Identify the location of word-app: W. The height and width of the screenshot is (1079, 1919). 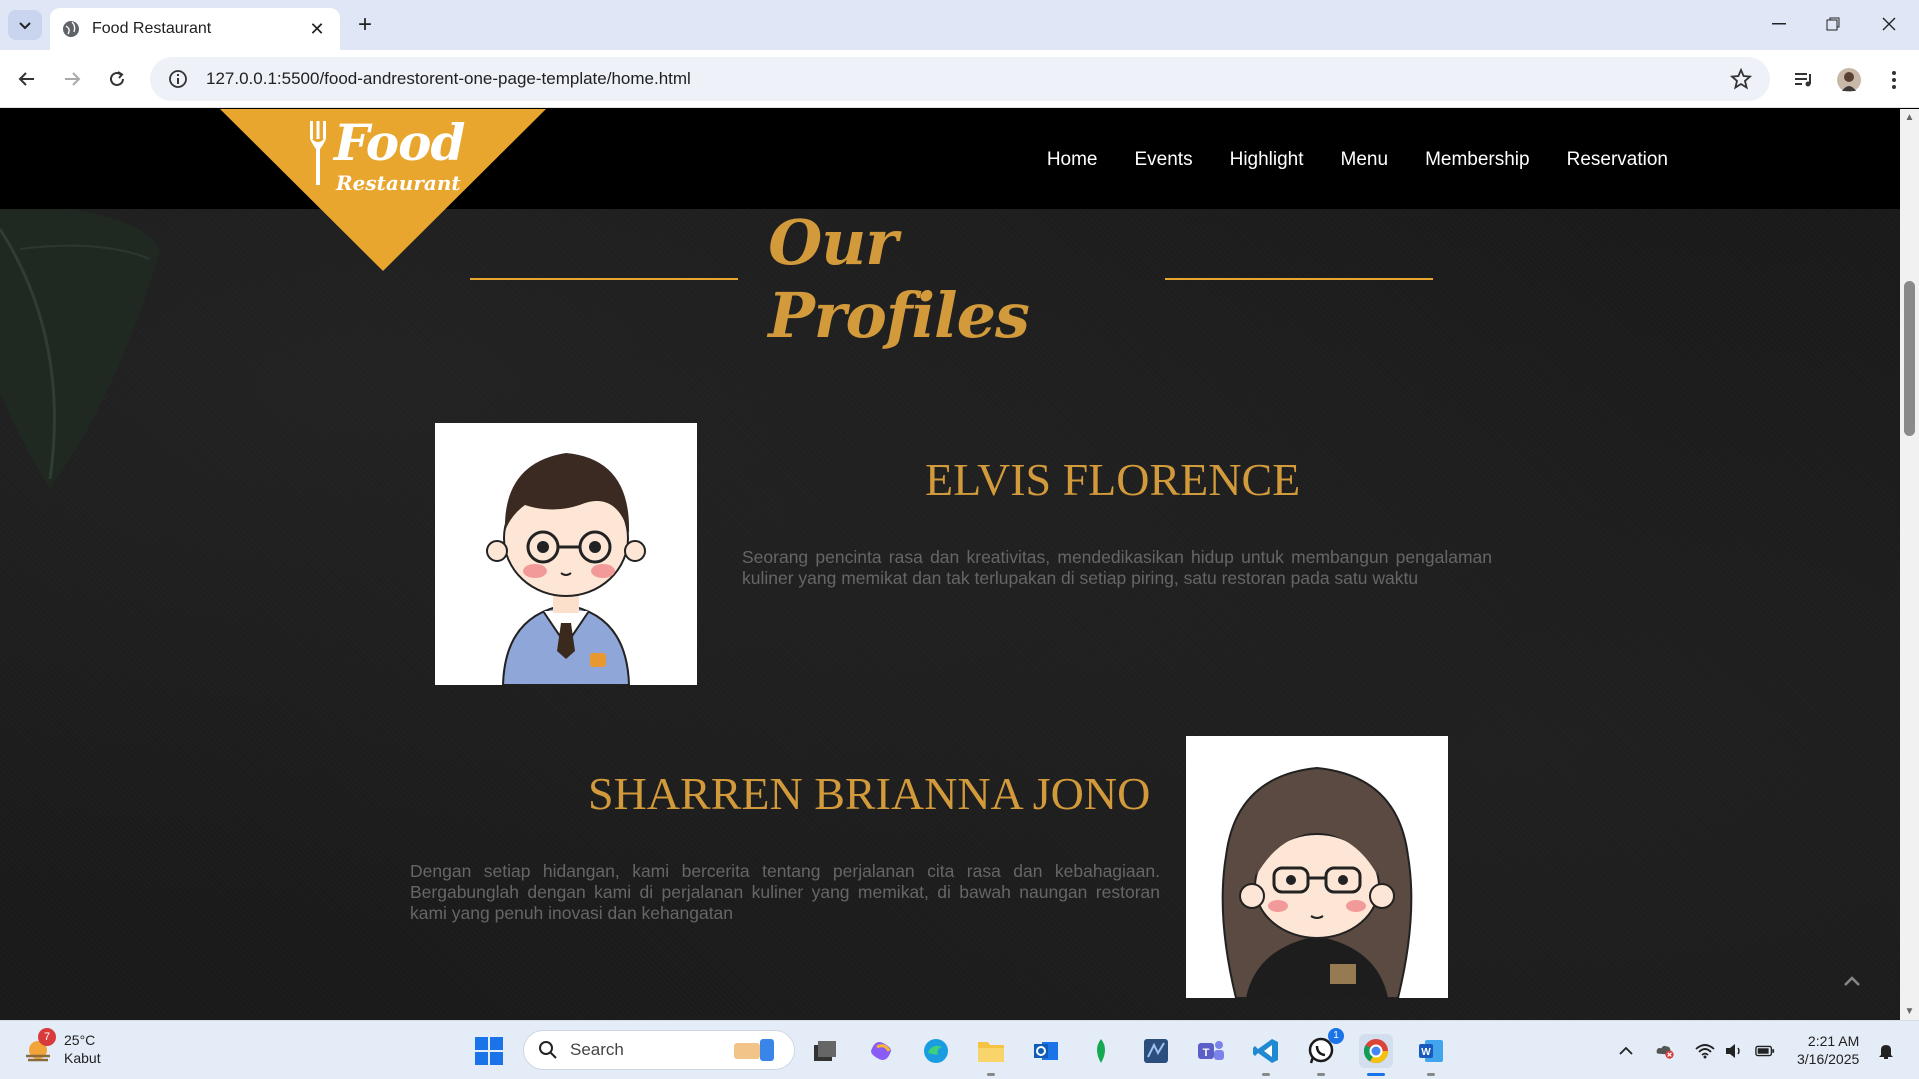
(1431, 1055).